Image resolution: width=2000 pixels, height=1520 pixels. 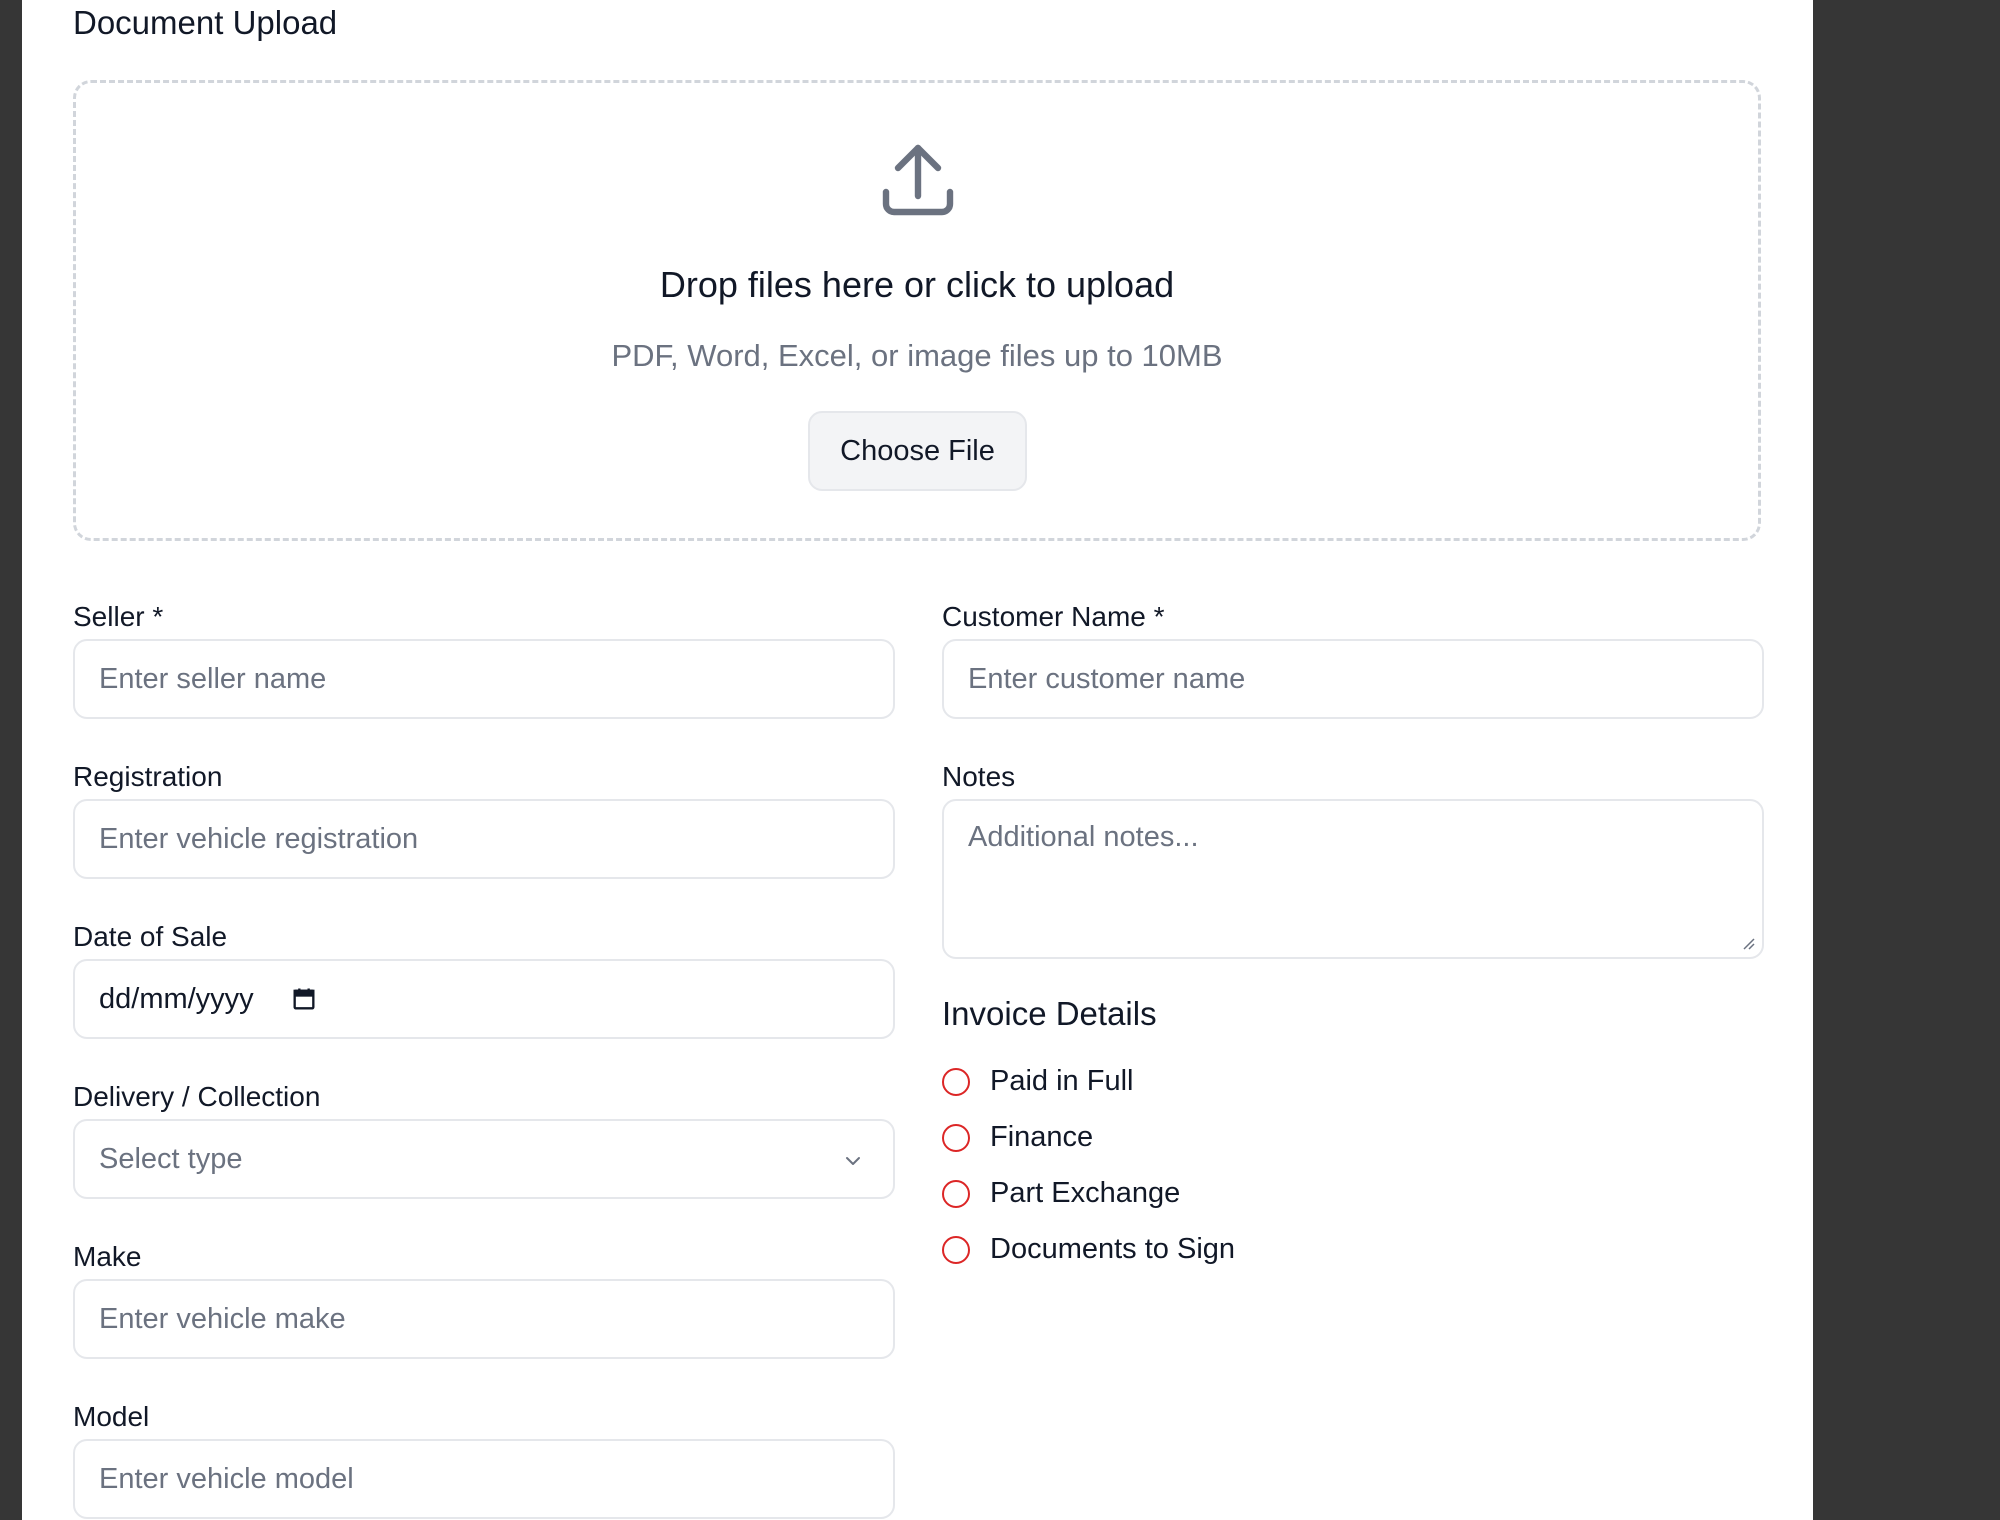 I want to click on page-background-left, so click(x=11, y=760).